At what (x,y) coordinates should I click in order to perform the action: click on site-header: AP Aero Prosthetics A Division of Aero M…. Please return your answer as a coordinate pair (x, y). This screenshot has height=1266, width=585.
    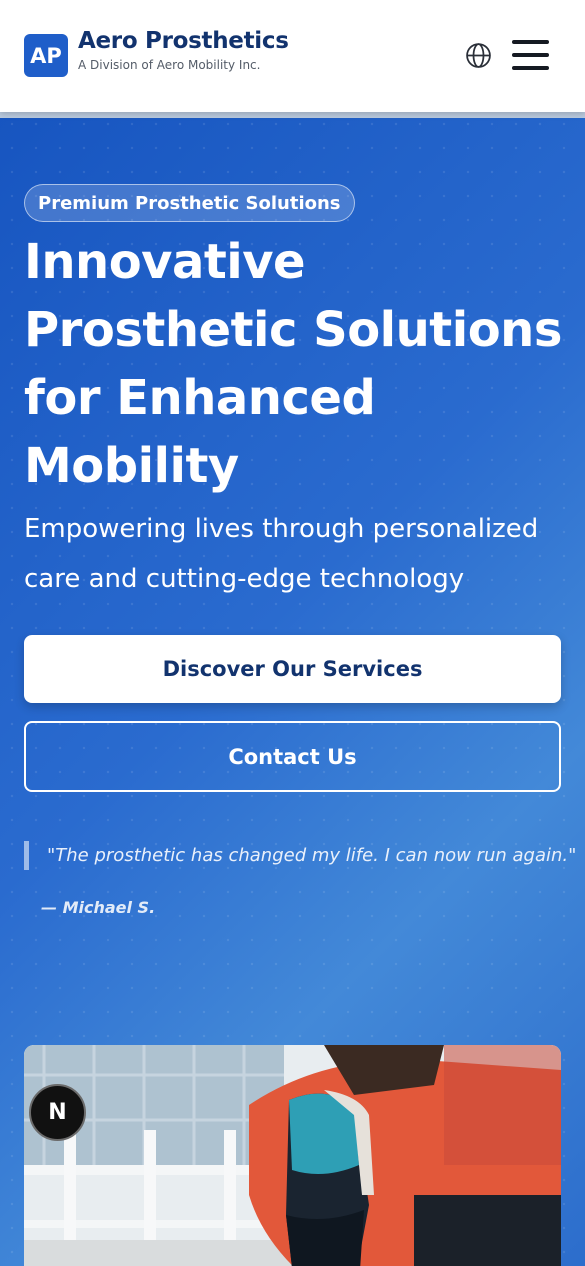
    Looking at the image, I should click on (292, 56).